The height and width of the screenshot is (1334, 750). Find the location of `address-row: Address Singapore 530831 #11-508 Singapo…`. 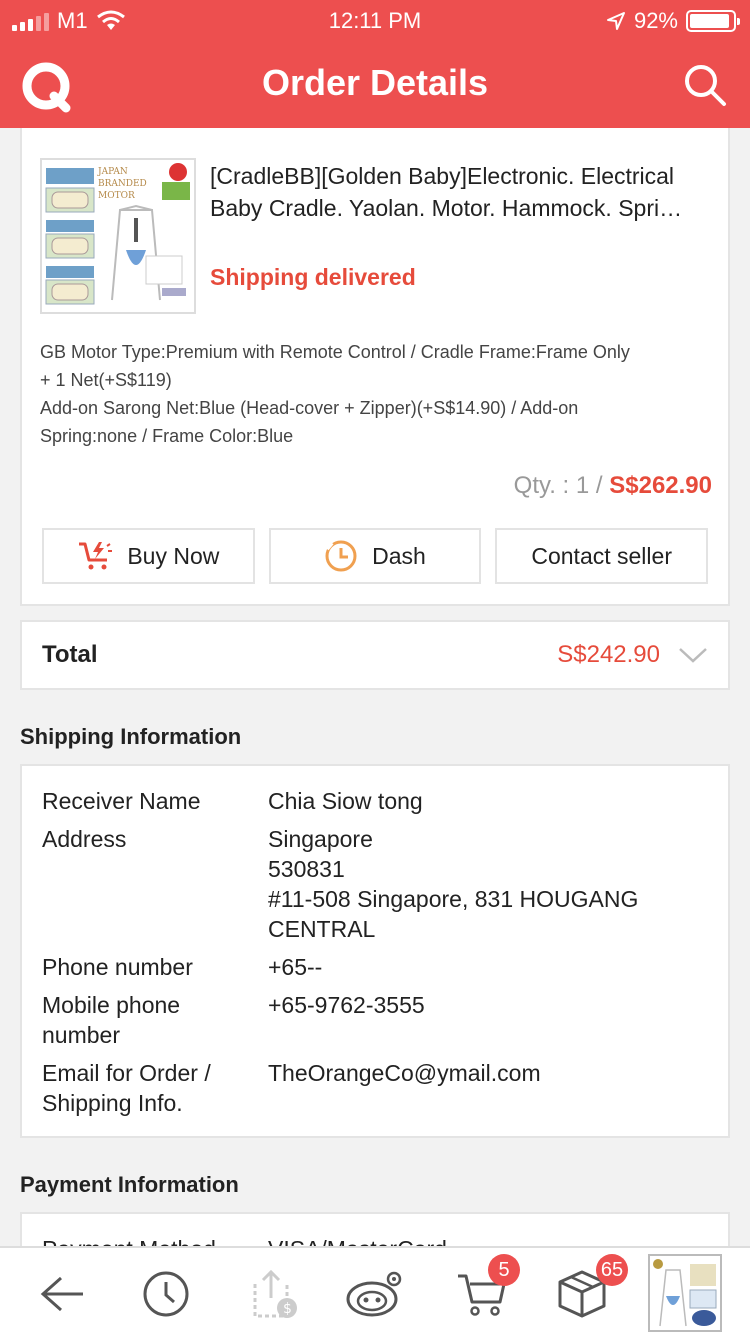

address-row: Address Singapore 530831 #11-508 Singapo… is located at coordinates (375, 884).